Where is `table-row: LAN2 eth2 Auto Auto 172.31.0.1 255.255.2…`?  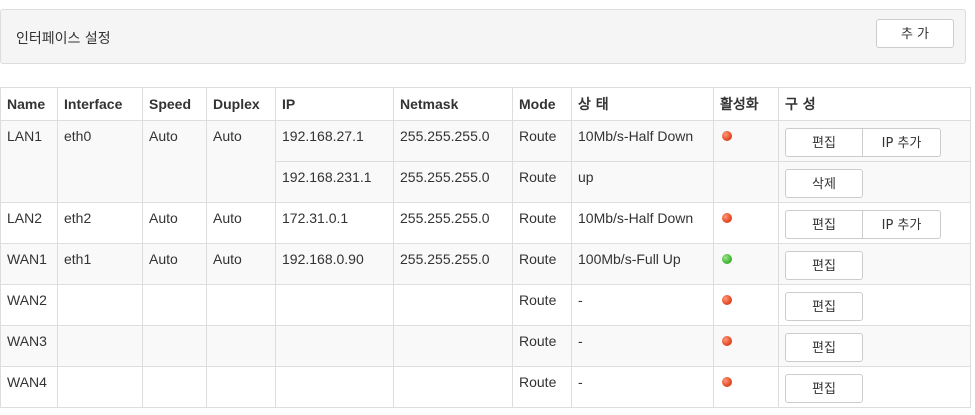 table-row: LAN2 eth2 Auto Auto 172.31.0.1 255.255.2… is located at coordinates (485, 223).